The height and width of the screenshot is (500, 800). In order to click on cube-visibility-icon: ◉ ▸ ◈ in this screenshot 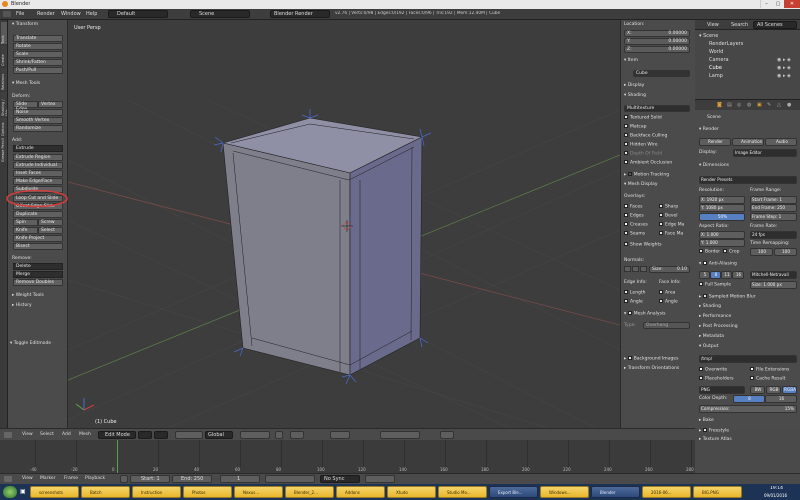, I will do `click(784, 68)`.